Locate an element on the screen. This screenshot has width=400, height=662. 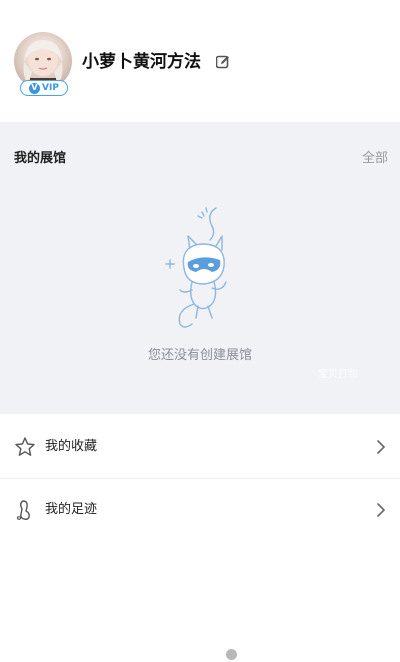
menu-item-label: 我的收藏 is located at coordinates (71, 446).